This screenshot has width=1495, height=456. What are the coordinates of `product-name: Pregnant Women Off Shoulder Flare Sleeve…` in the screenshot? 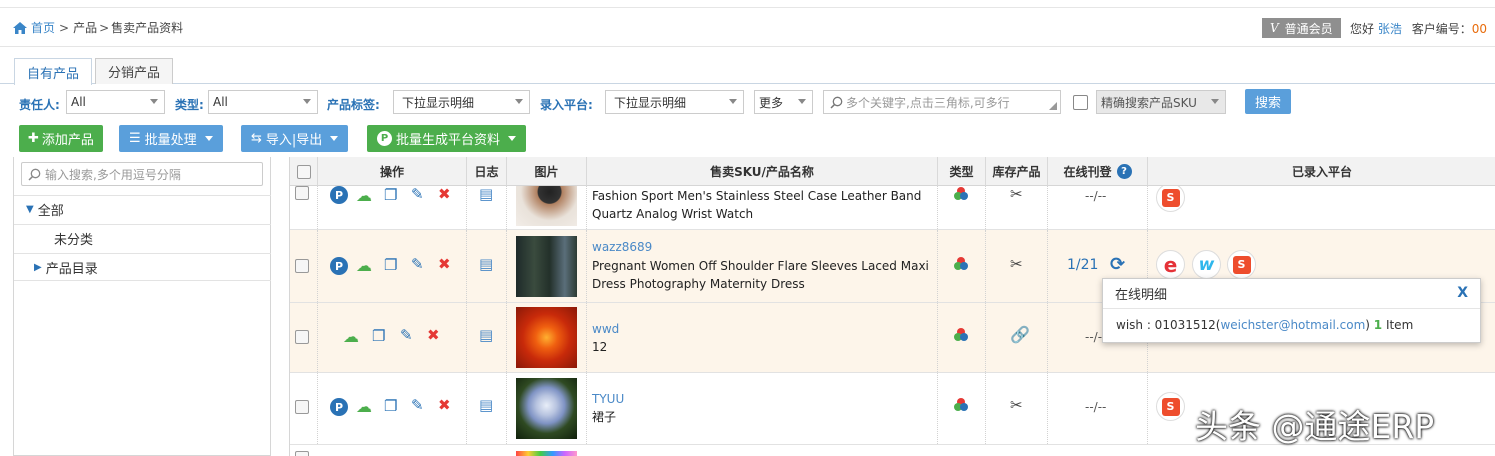 It's located at (760, 275).